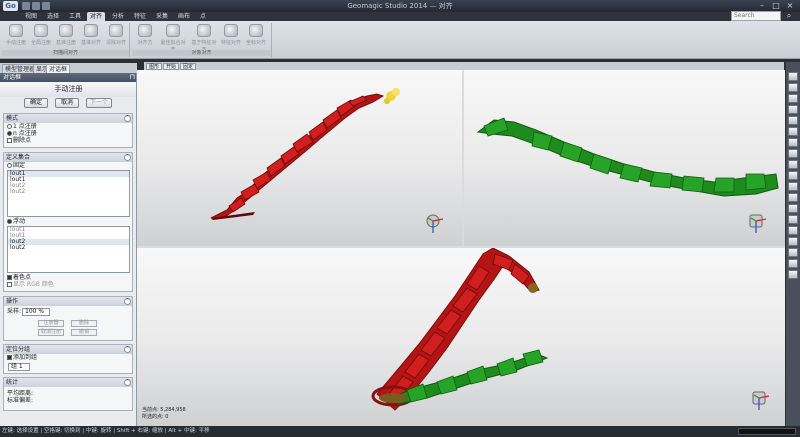  What do you see at coordinates (793, 175) in the screenshot?
I see `rotate-icon` at bounding box center [793, 175].